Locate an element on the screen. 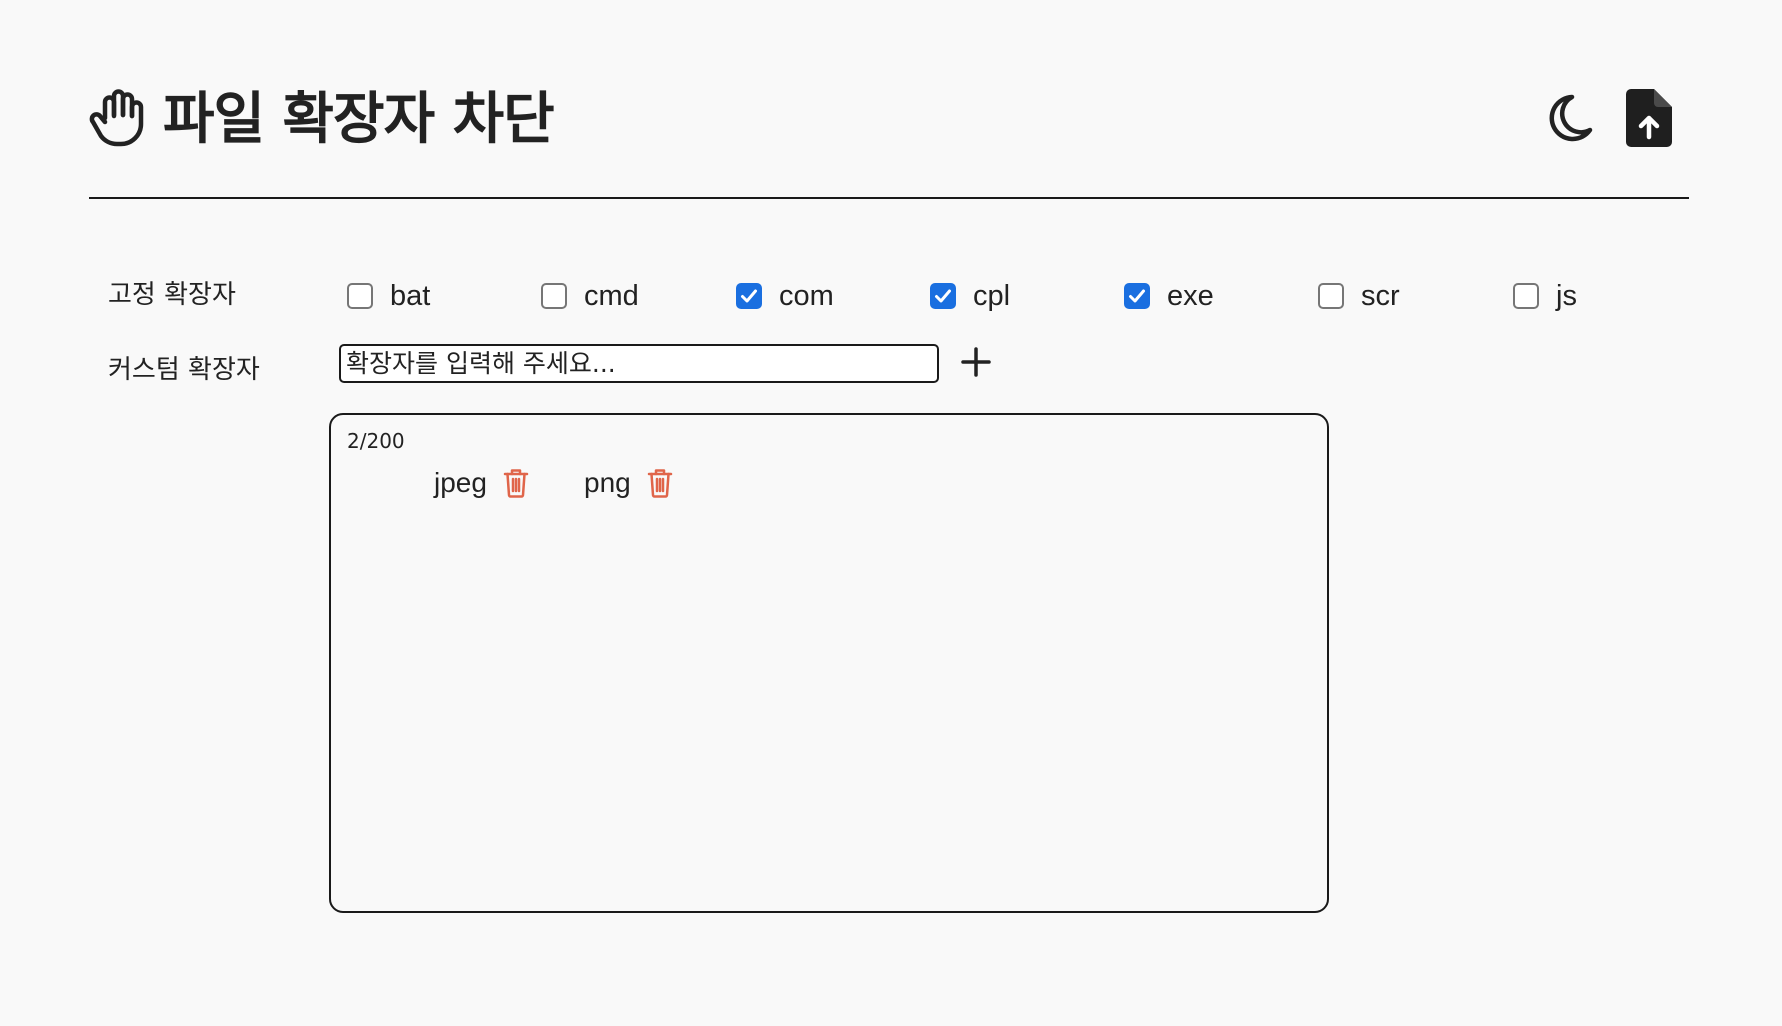 The image size is (1782, 1026). fixed-item-com: com is located at coordinates (785, 296).